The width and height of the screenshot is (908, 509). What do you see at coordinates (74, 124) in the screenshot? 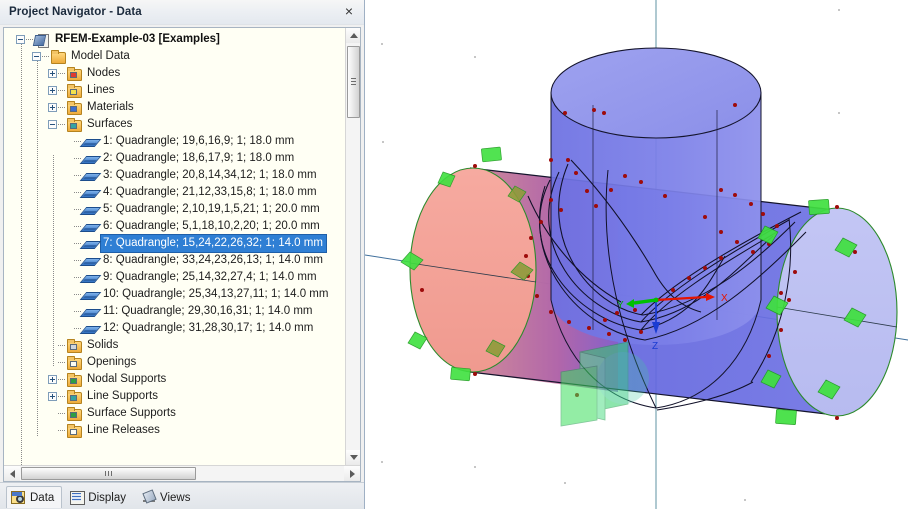
I see `folder-surfaces-icon` at bounding box center [74, 124].